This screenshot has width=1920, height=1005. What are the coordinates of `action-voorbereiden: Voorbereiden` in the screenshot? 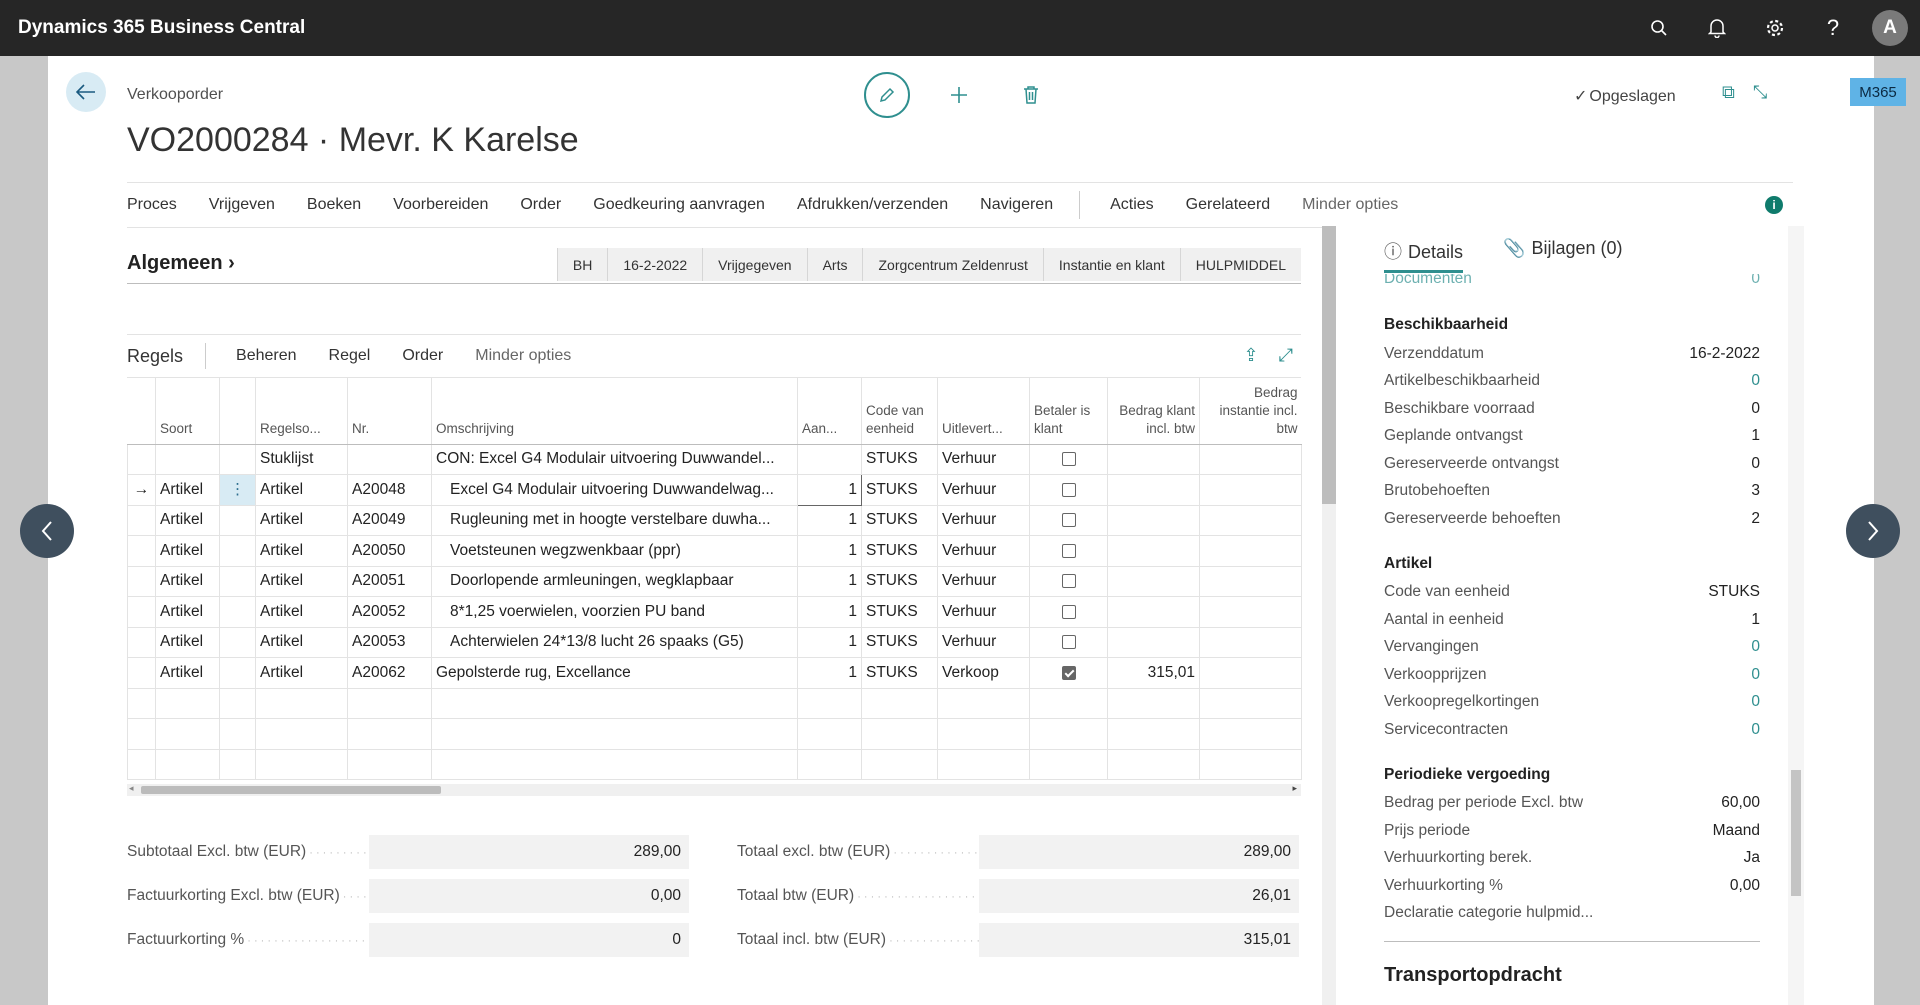 It's located at (440, 205).